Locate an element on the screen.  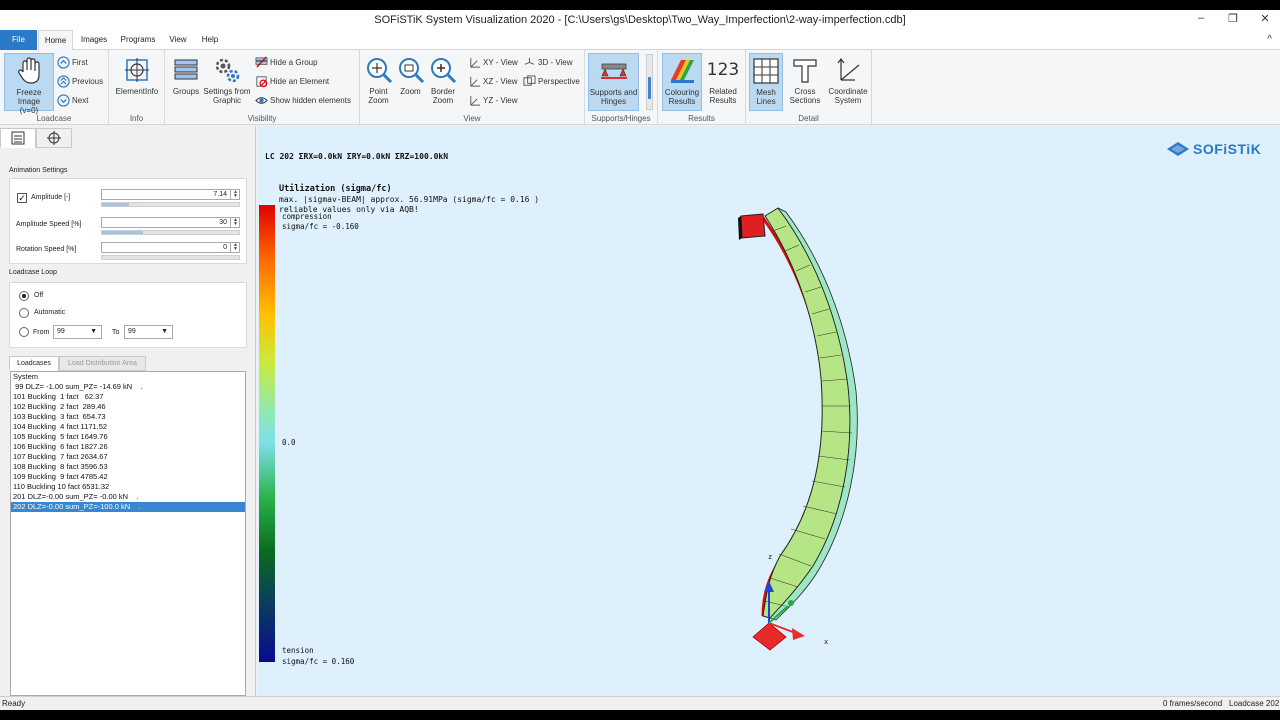
3d-axes-icon is located at coordinates (529, 62).